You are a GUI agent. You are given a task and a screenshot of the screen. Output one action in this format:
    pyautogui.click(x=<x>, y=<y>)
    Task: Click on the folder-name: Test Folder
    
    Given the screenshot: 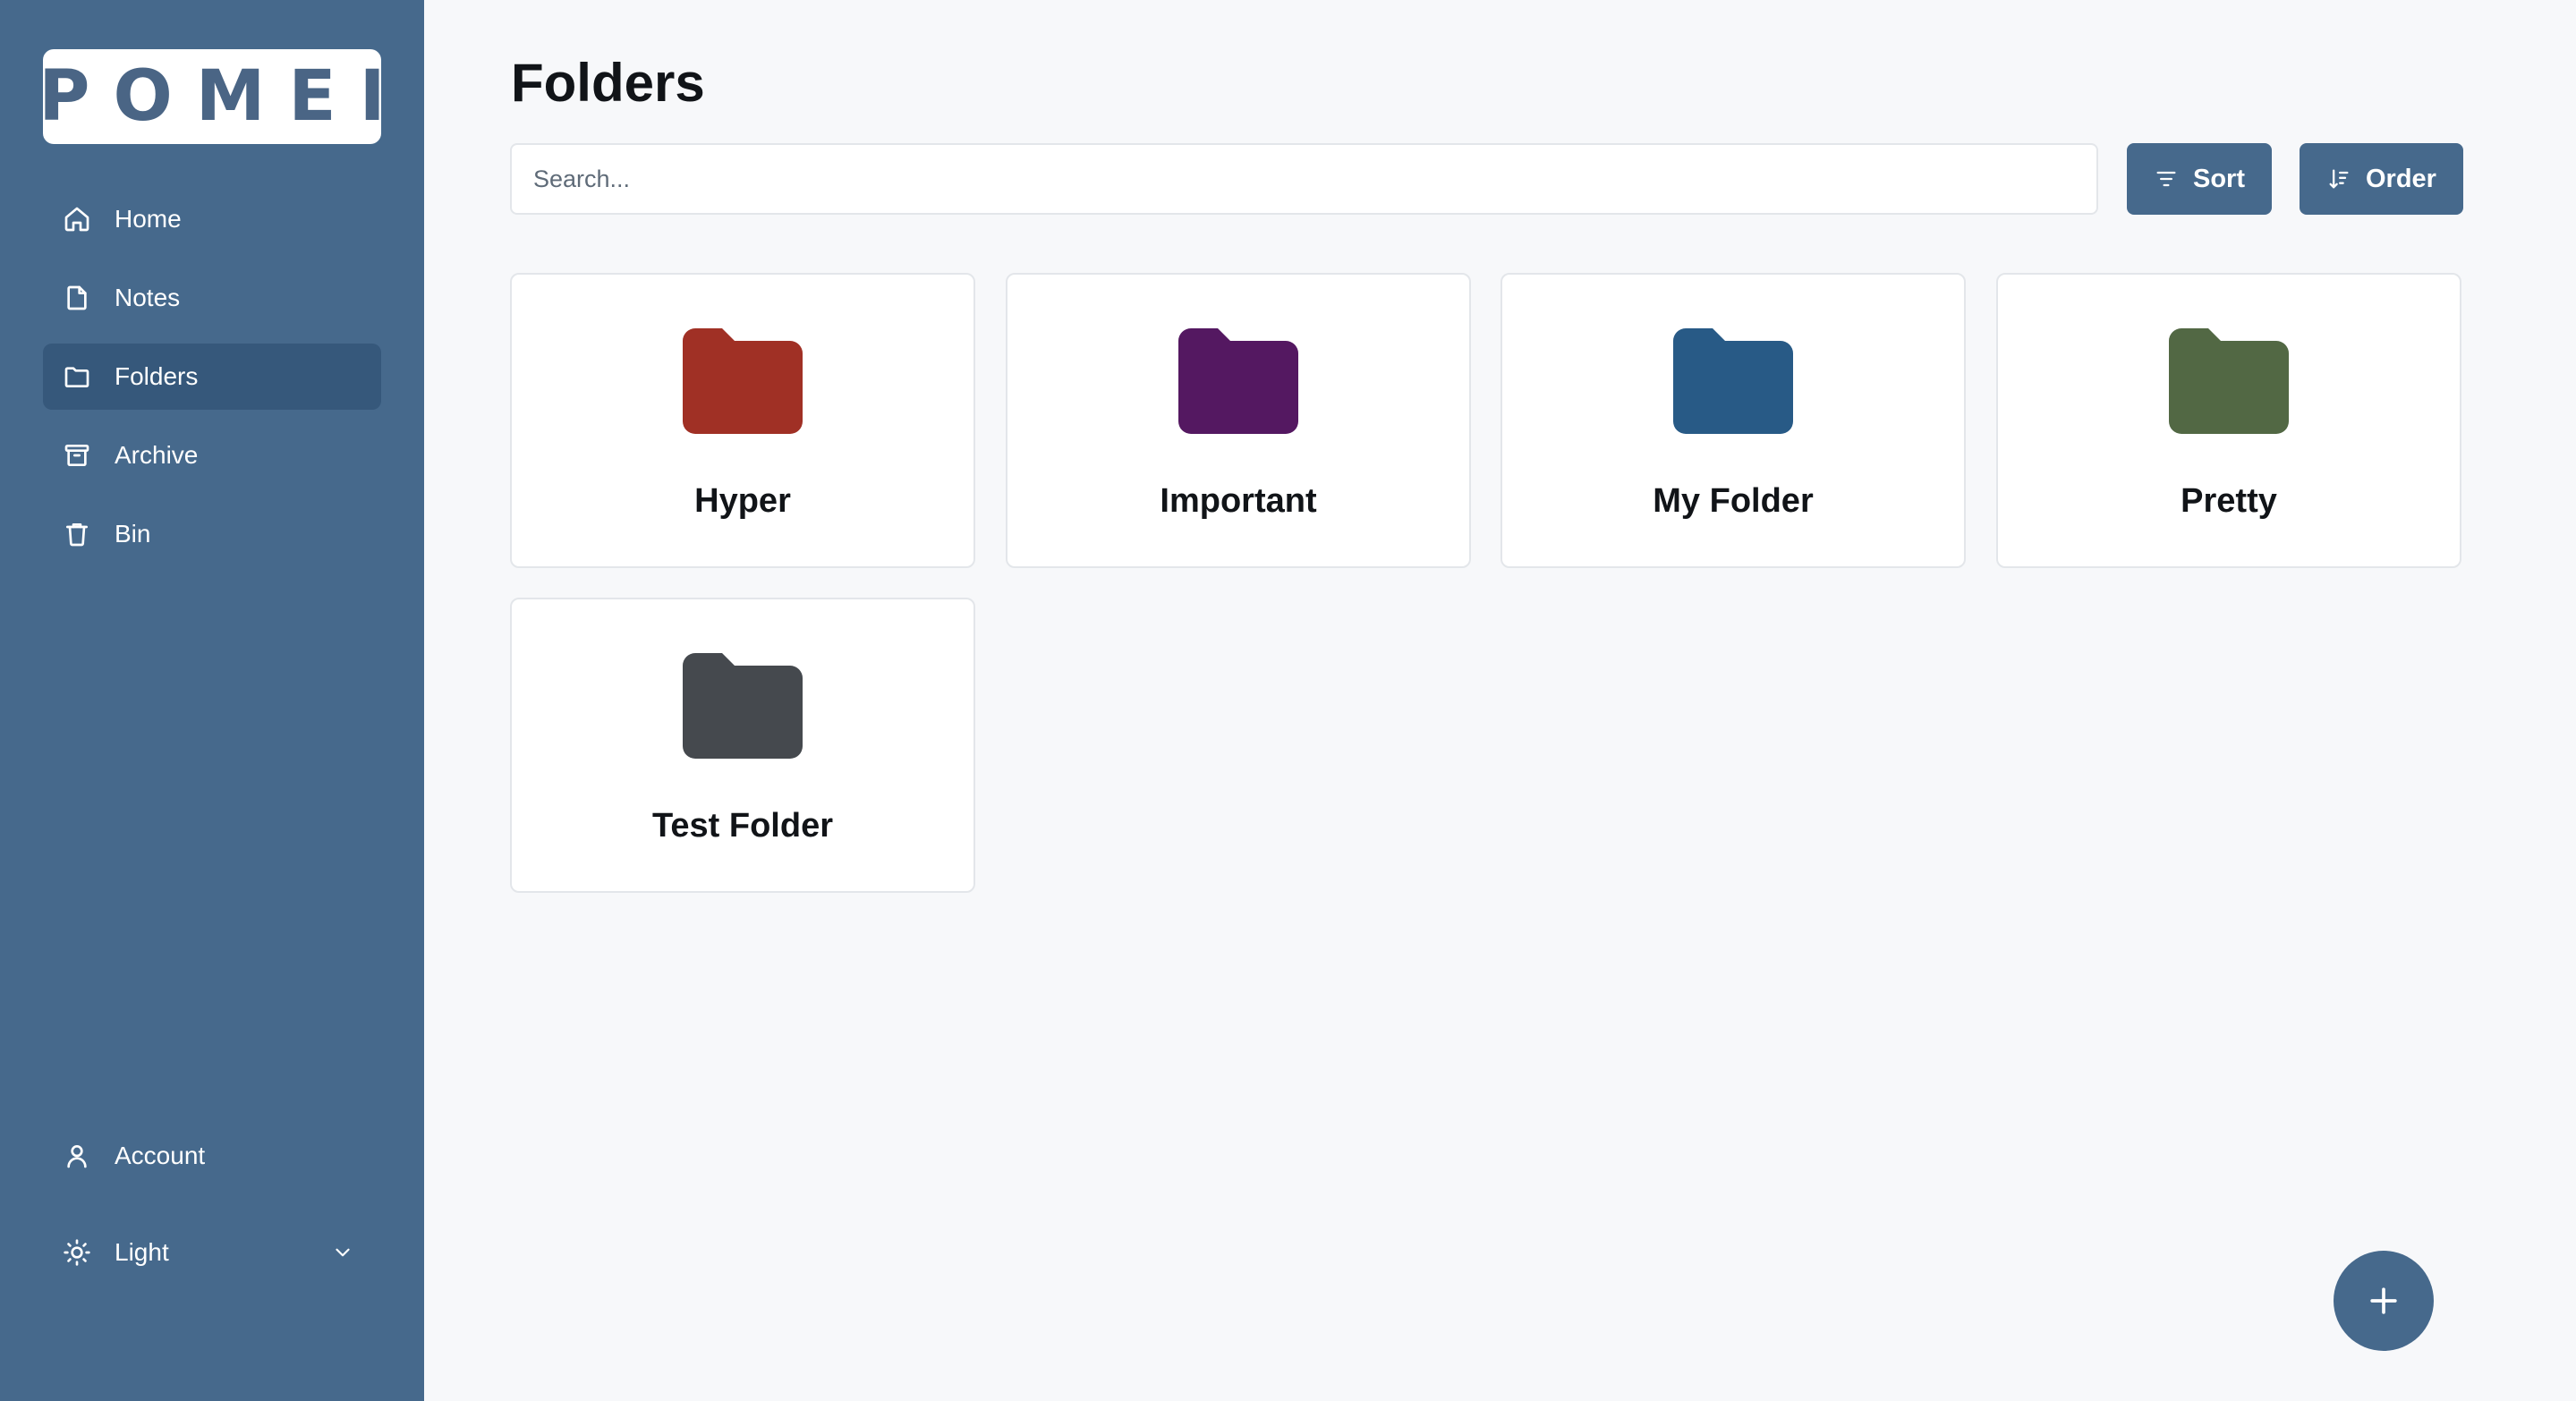 What is the action you would take?
    pyautogui.click(x=742, y=826)
    